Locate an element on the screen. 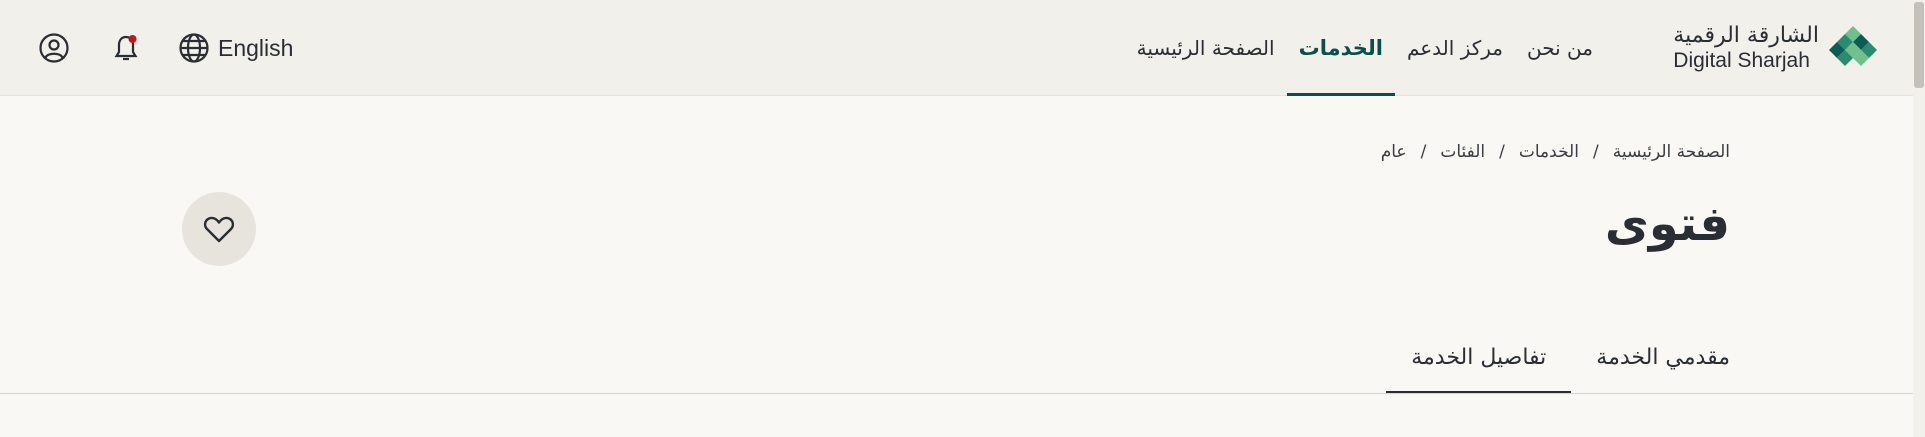 This screenshot has width=1925, height=437. nav-item-home: الصفحة الرئيسية is located at coordinates (1206, 48).